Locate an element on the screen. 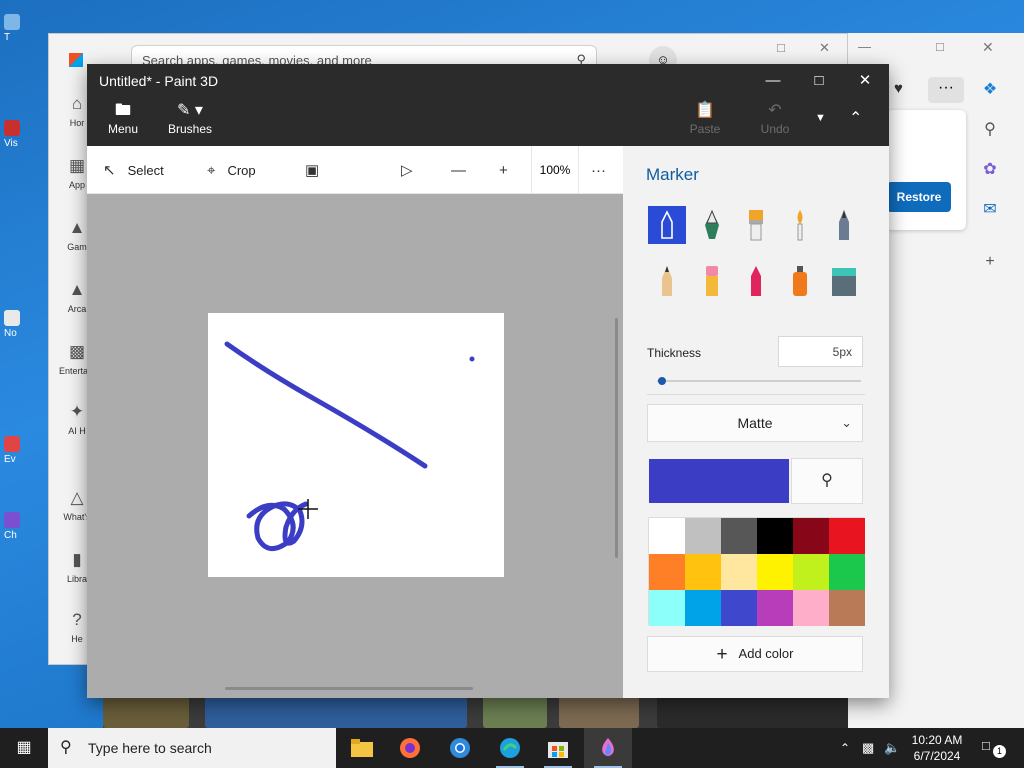 This screenshot has height=768, width=1024. fill-bucket-brush is located at coordinates (844, 281).